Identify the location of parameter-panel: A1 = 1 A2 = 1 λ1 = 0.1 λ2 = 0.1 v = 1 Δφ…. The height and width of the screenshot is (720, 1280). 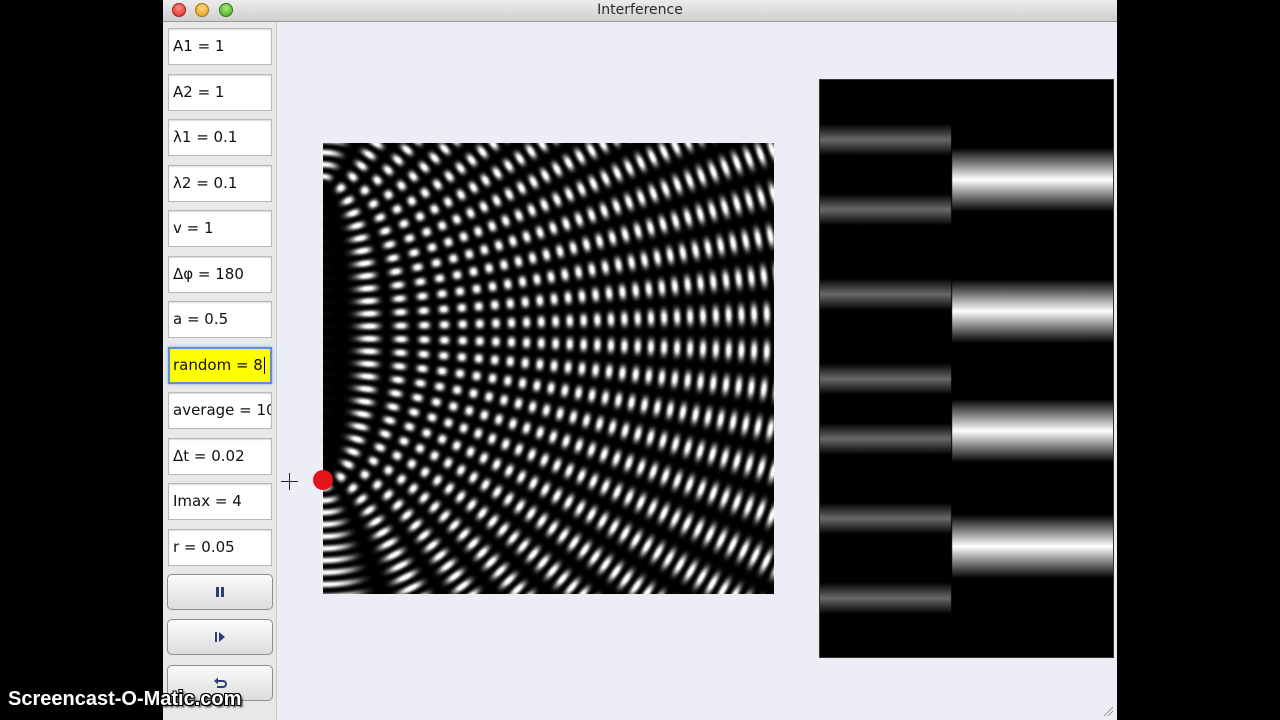
(220, 371).